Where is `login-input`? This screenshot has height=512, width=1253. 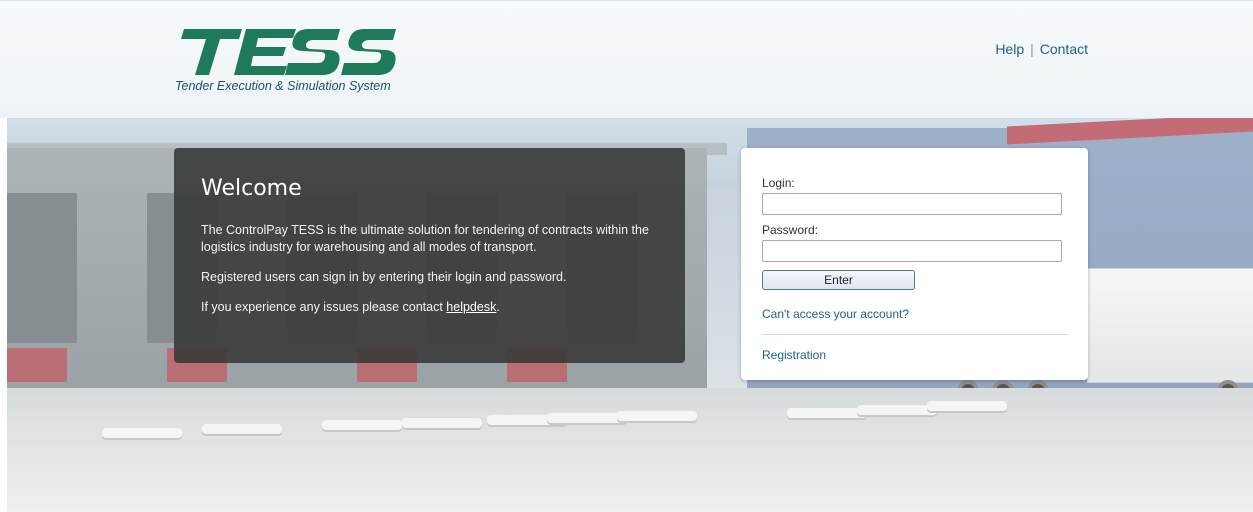
login-input is located at coordinates (912, 204).